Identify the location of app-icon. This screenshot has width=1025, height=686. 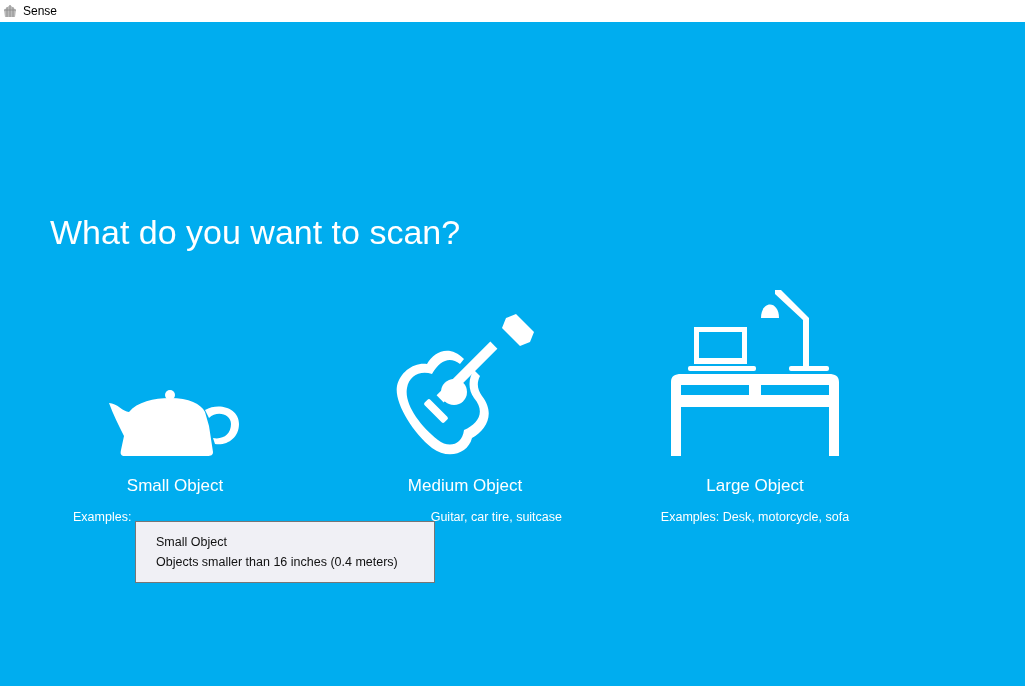
(10, 11).